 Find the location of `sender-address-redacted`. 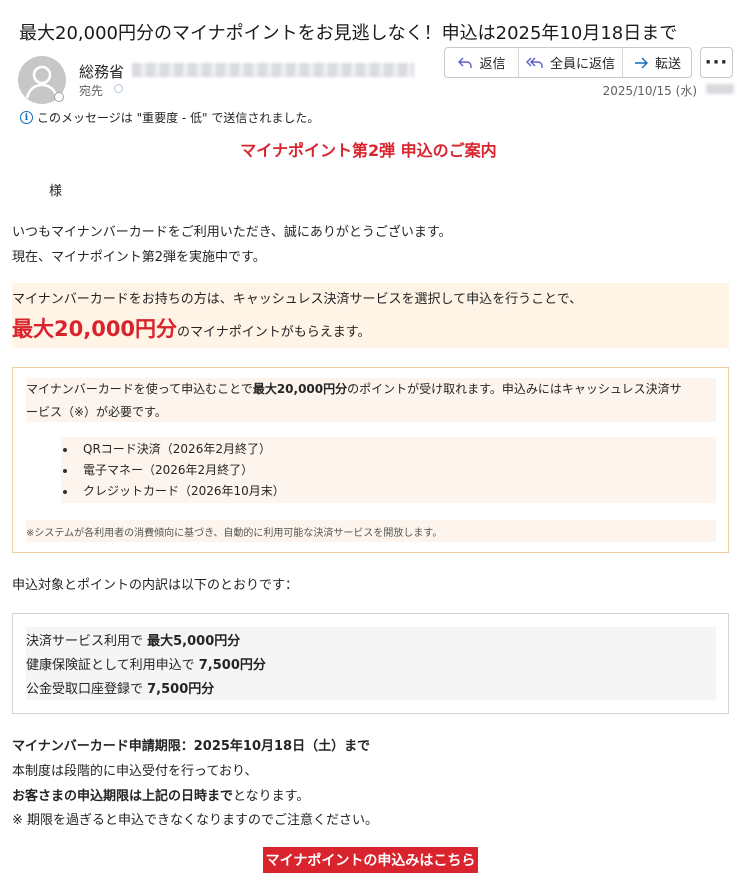

sender-address-redacted is located at coordinates (273, 70).